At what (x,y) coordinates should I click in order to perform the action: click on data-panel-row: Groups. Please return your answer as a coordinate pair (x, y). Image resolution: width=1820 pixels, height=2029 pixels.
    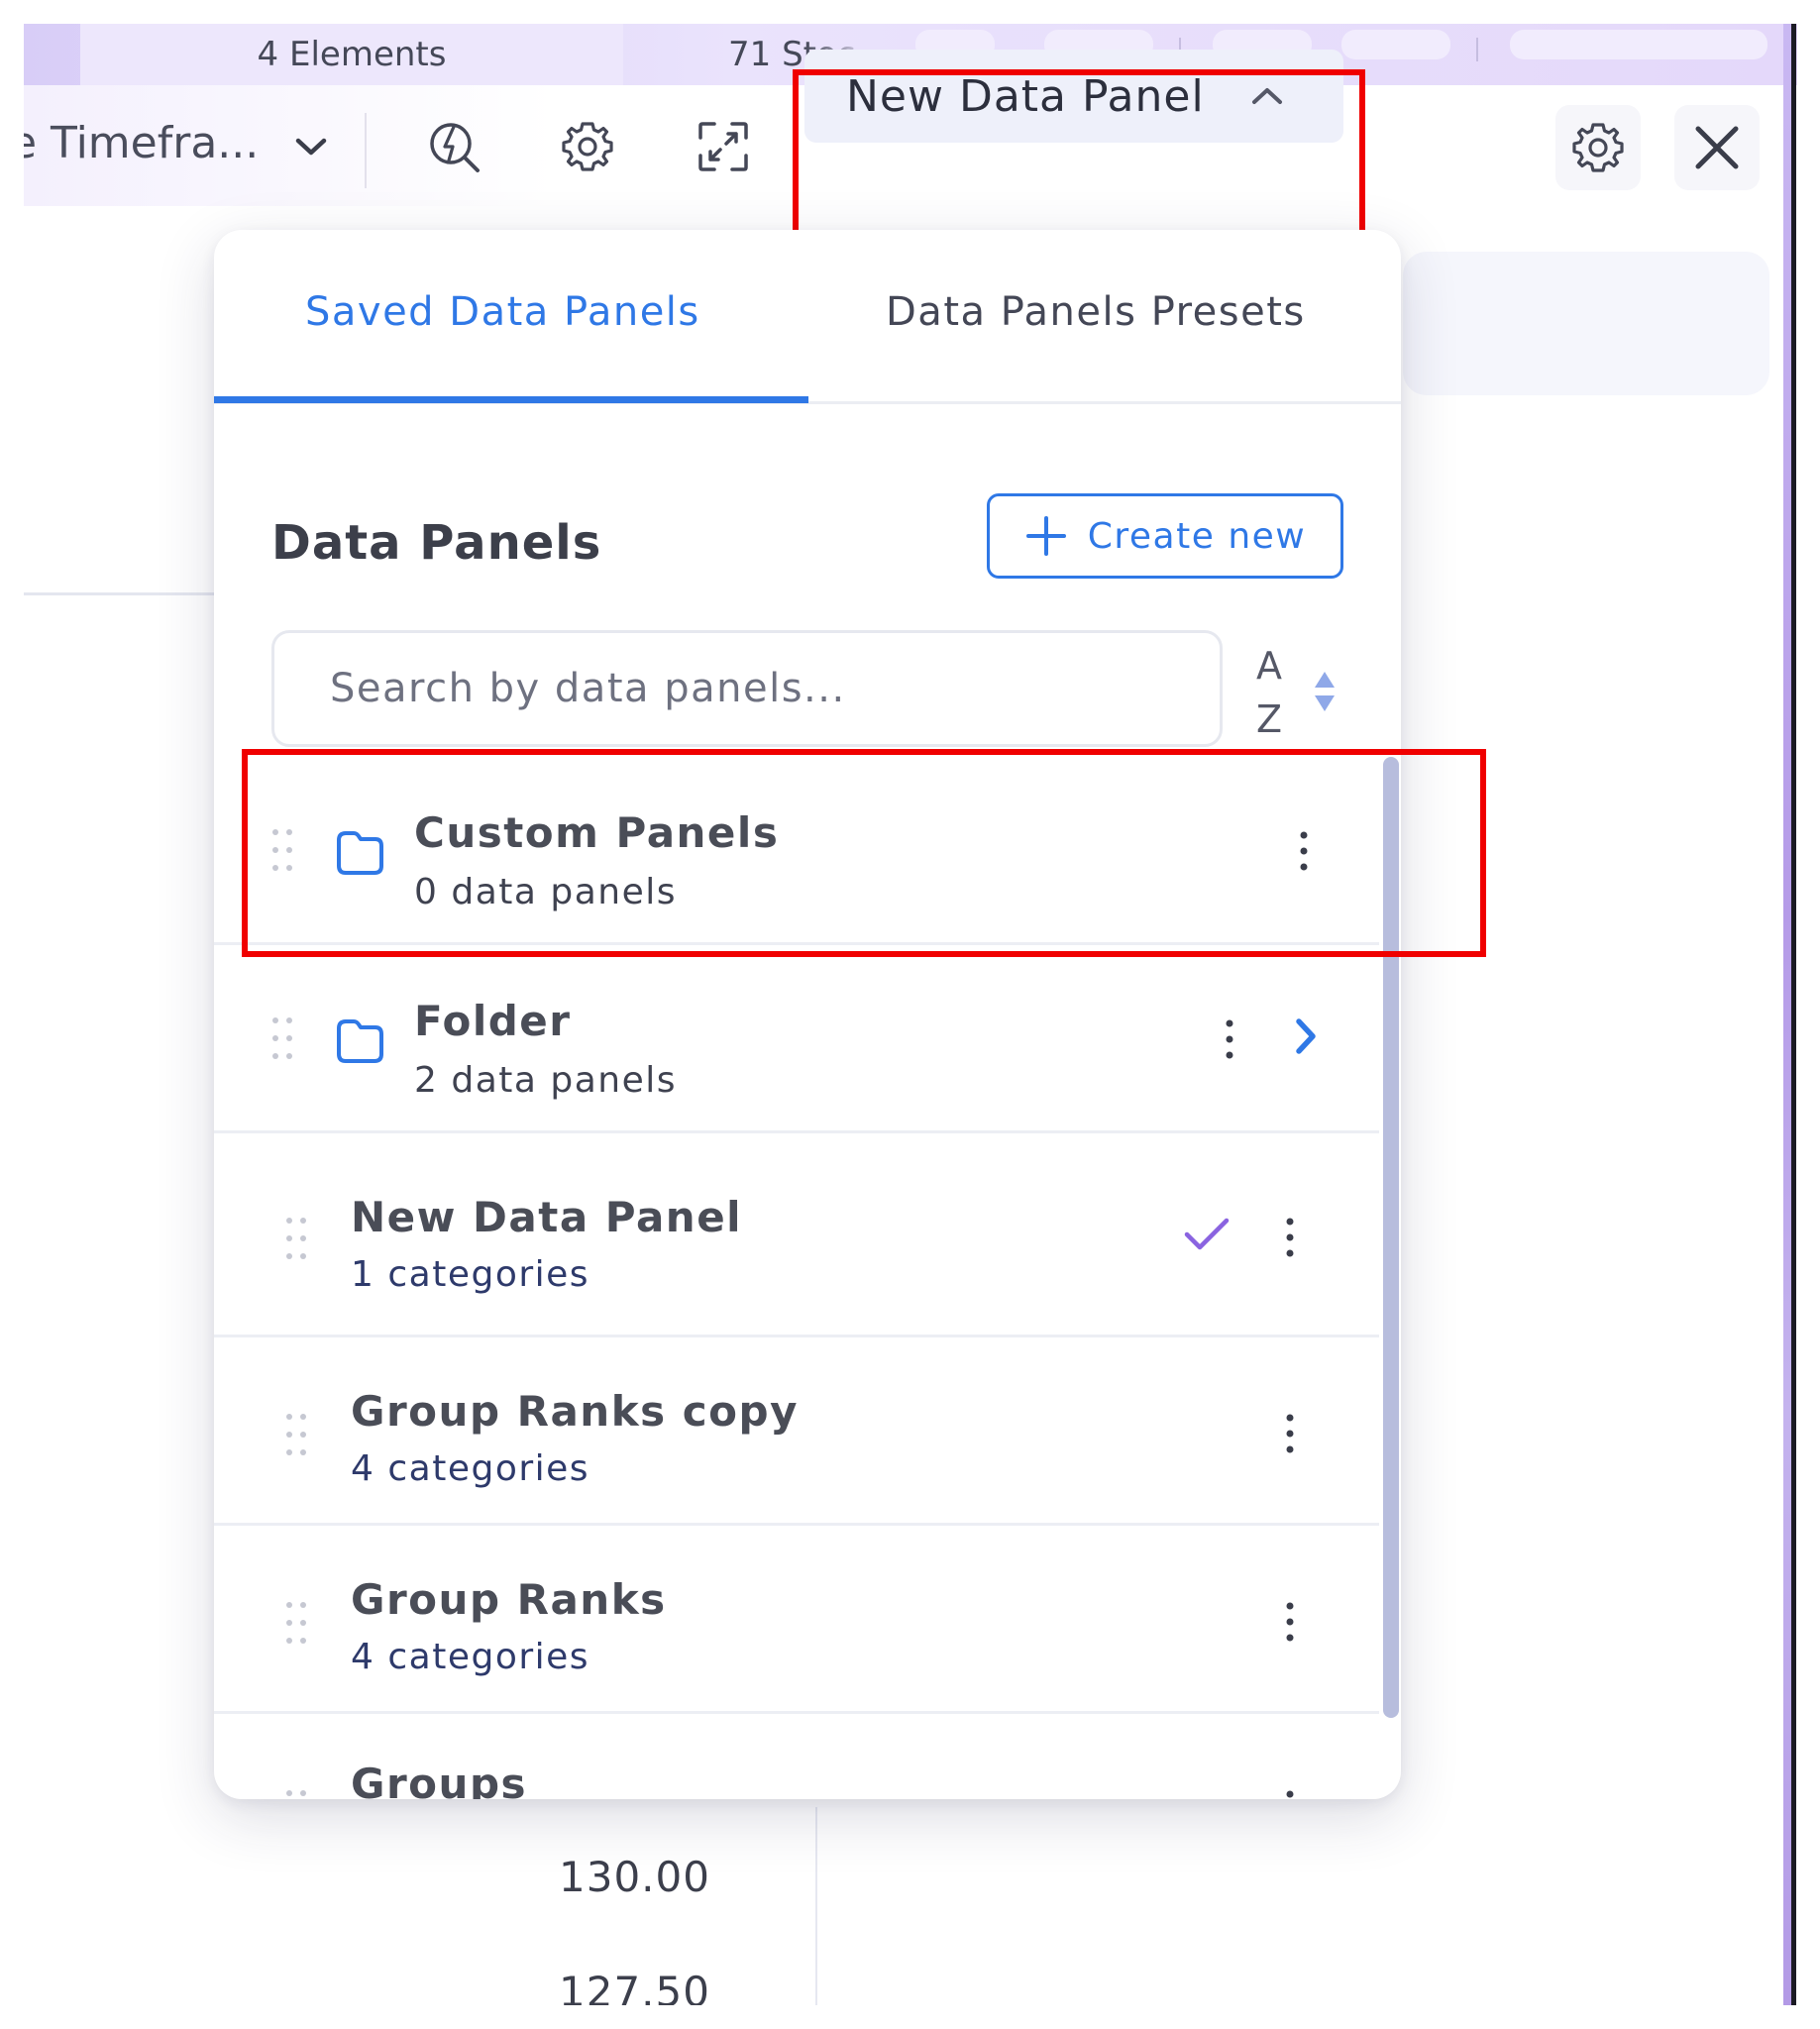
    Looking at the image, I should click on (796, 1757).